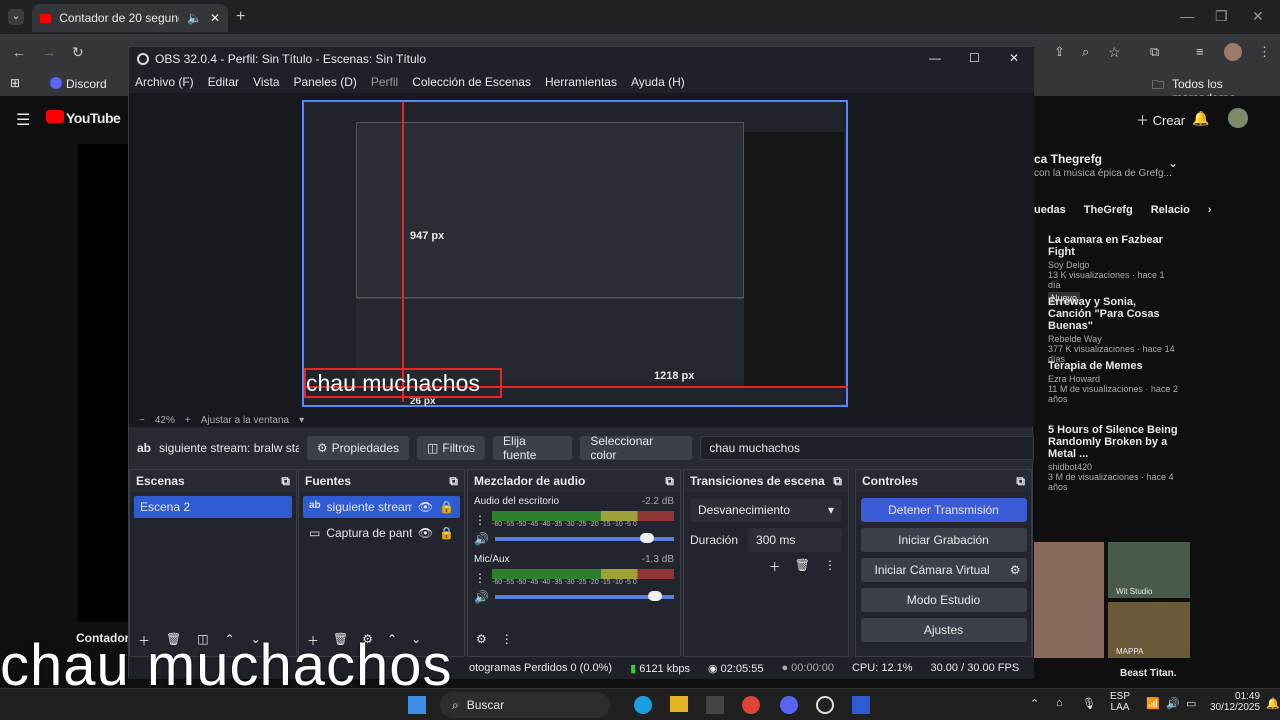 This screenshot has width=1280, height=720. I want to click on menu-vista: Vista, so click(266, 82).